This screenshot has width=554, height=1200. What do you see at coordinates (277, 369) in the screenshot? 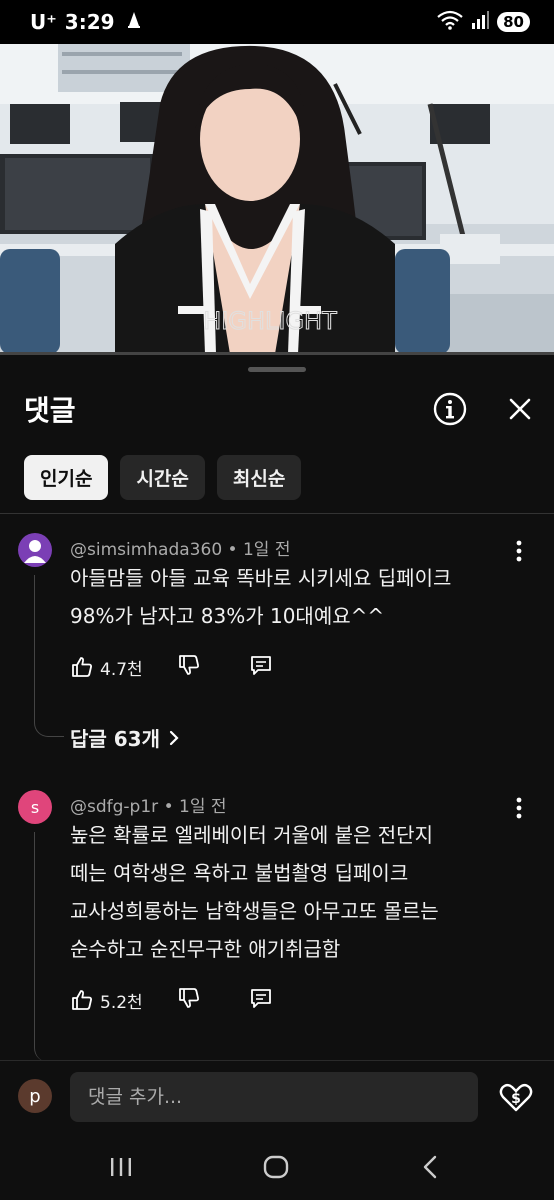
I see `drag-handle` at bounding box center [277, 369].